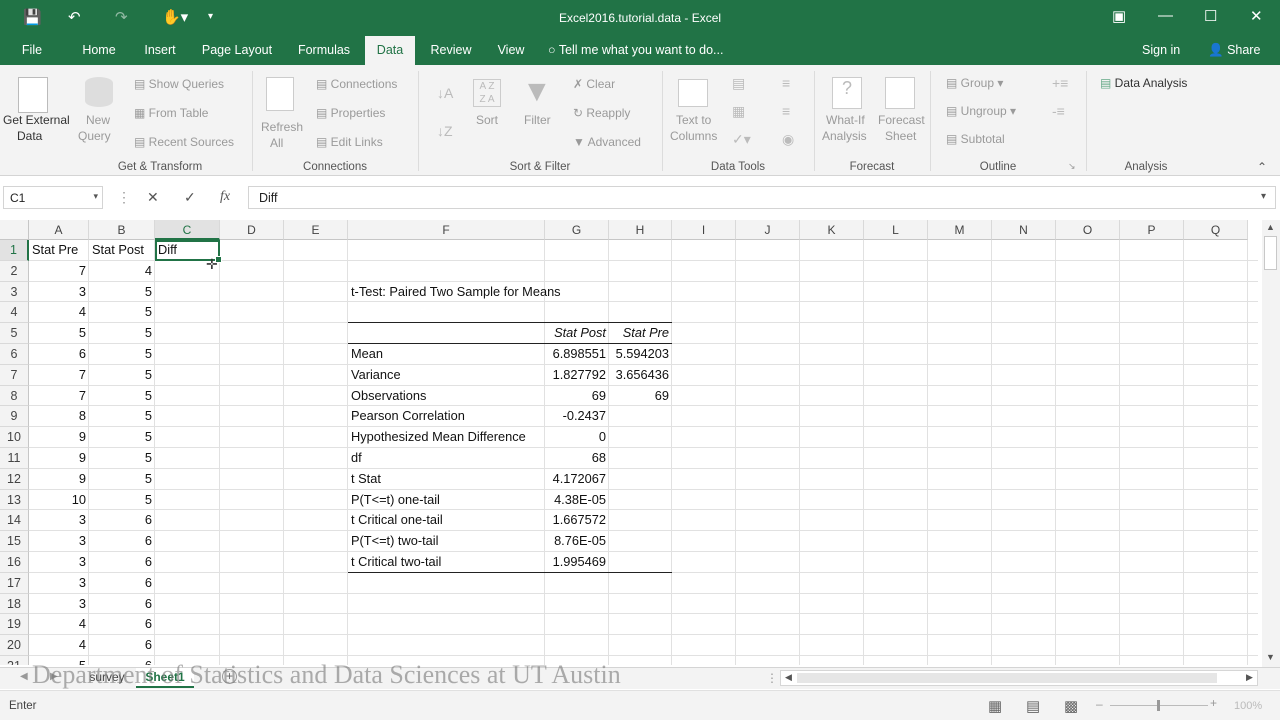  What do you see at coordinates (1256, 16) in the screenshot?
I see `close-icon: ✕` at bounding box center [1256, 16].